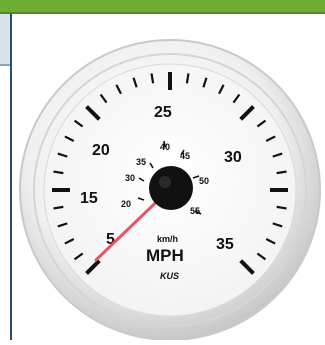 The height and width of the screenshot is (345, 325). I want to click on kmh-number-20: 20, so click(126, 204).